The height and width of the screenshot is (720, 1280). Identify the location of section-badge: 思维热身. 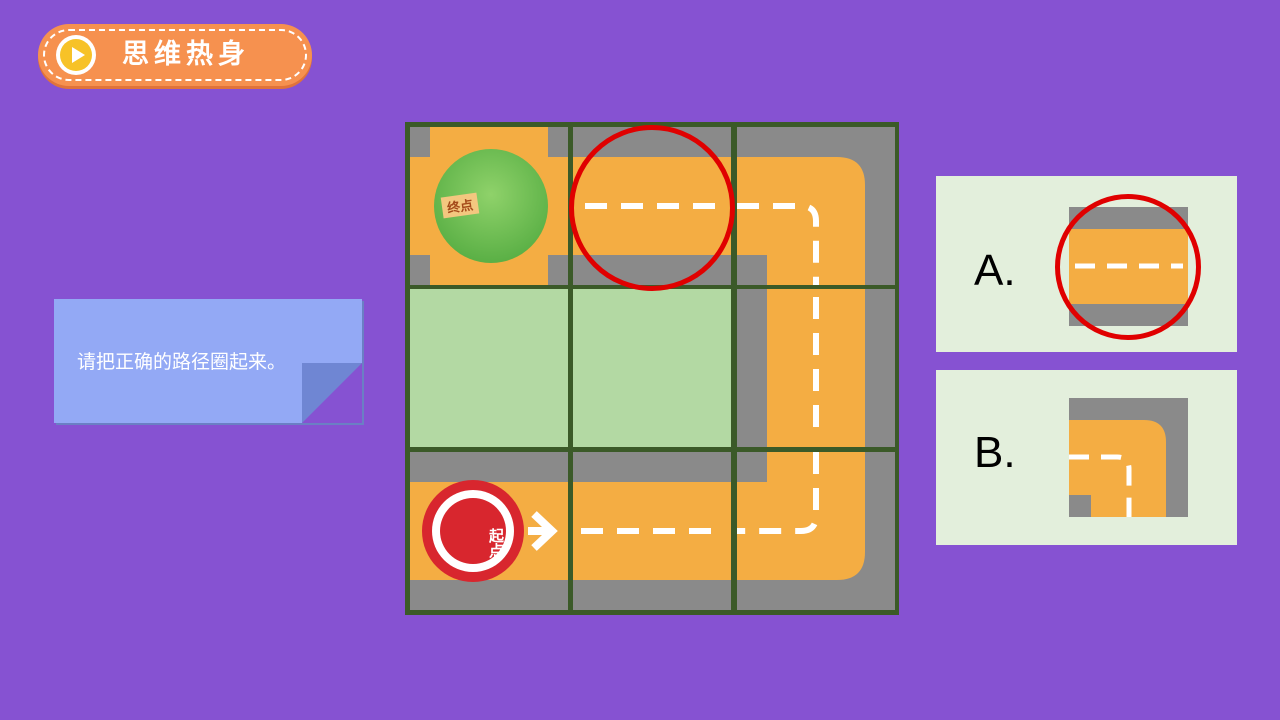
(175, 55).